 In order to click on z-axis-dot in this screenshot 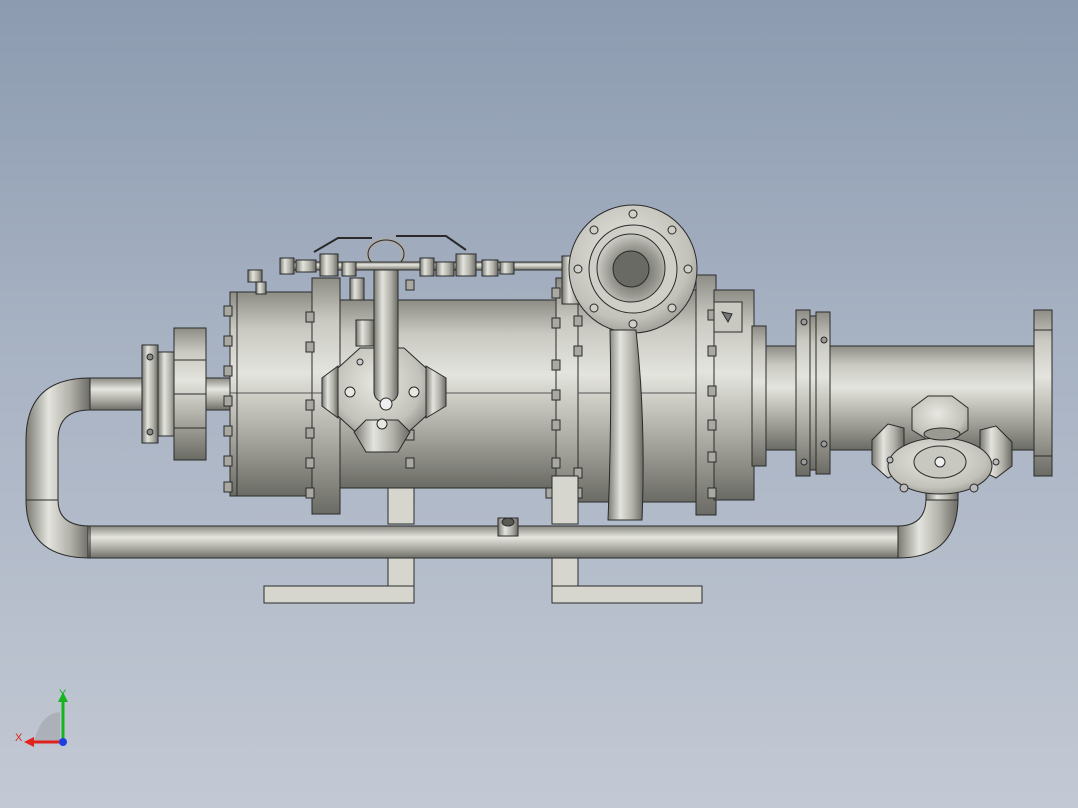, I will do `click(63, 742)`.